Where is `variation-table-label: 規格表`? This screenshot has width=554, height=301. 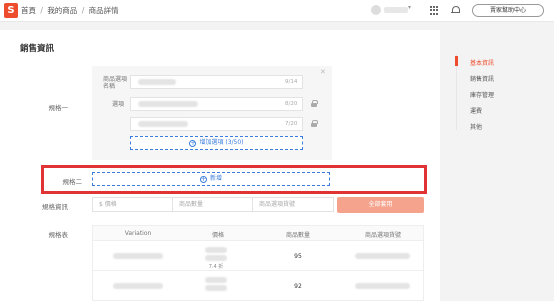 variation-table-label: 規格表 is located at coordinates (58, 235).